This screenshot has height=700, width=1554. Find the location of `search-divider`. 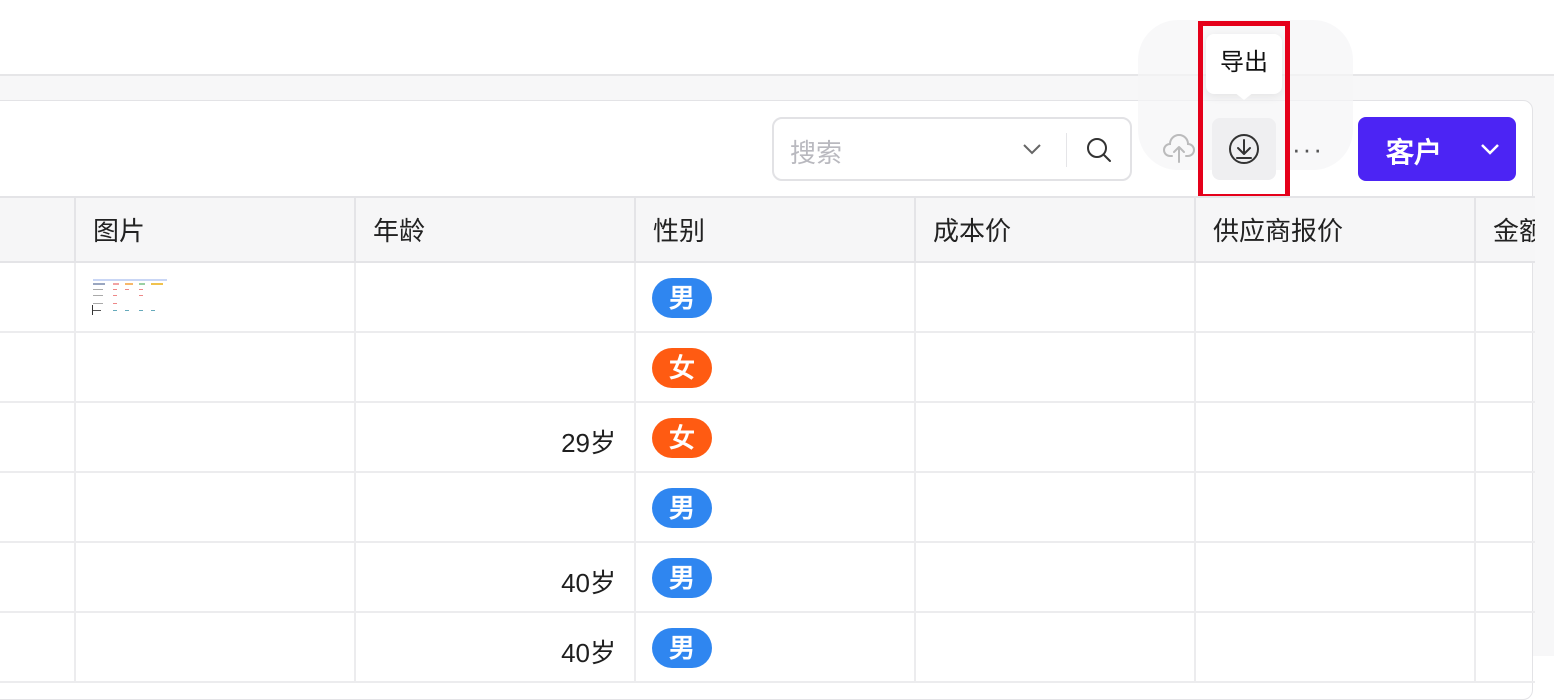

search-divider is located at coordinates (1066, 150).